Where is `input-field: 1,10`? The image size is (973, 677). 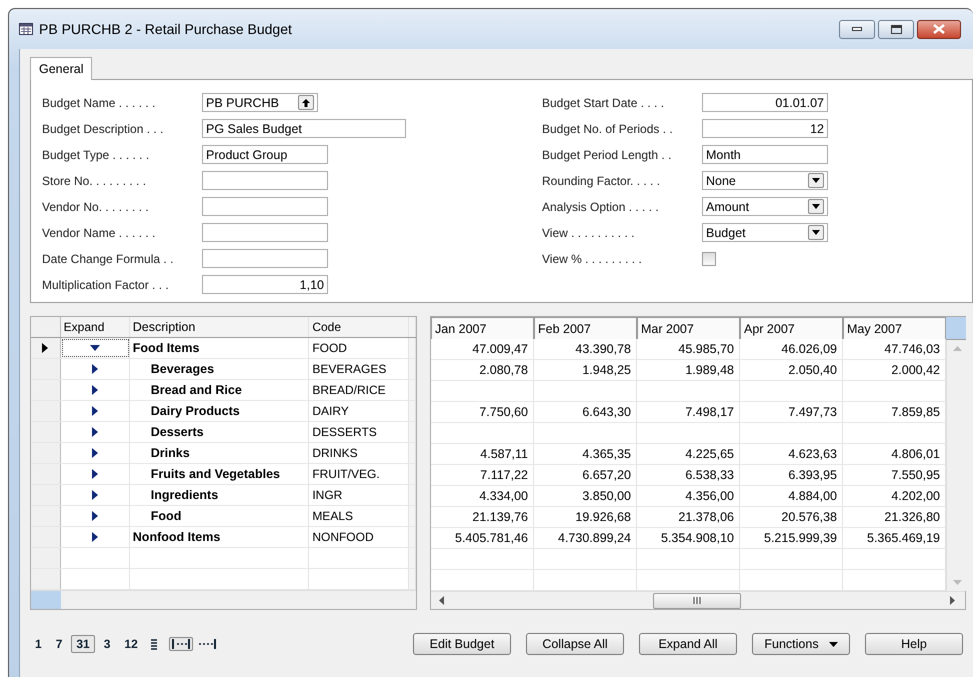
input-field: 1,10 is located at coordinates (265, 284).